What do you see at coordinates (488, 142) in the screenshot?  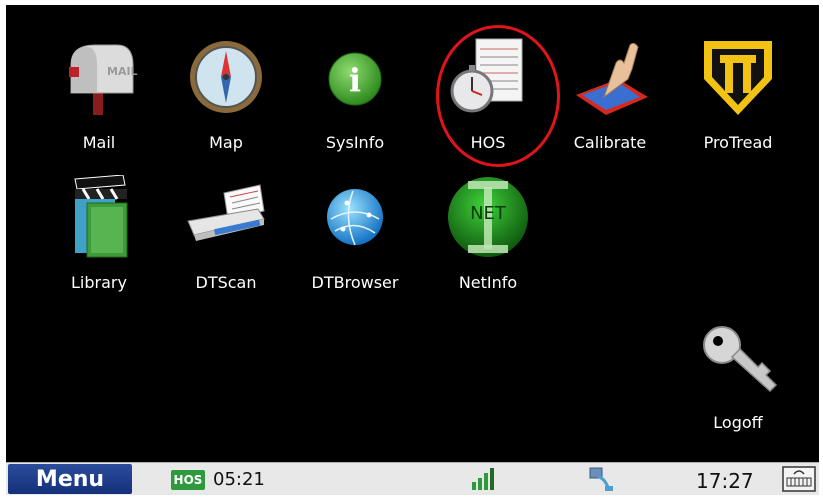 I see `app-label: HOS` at bounding box center [488, 142].